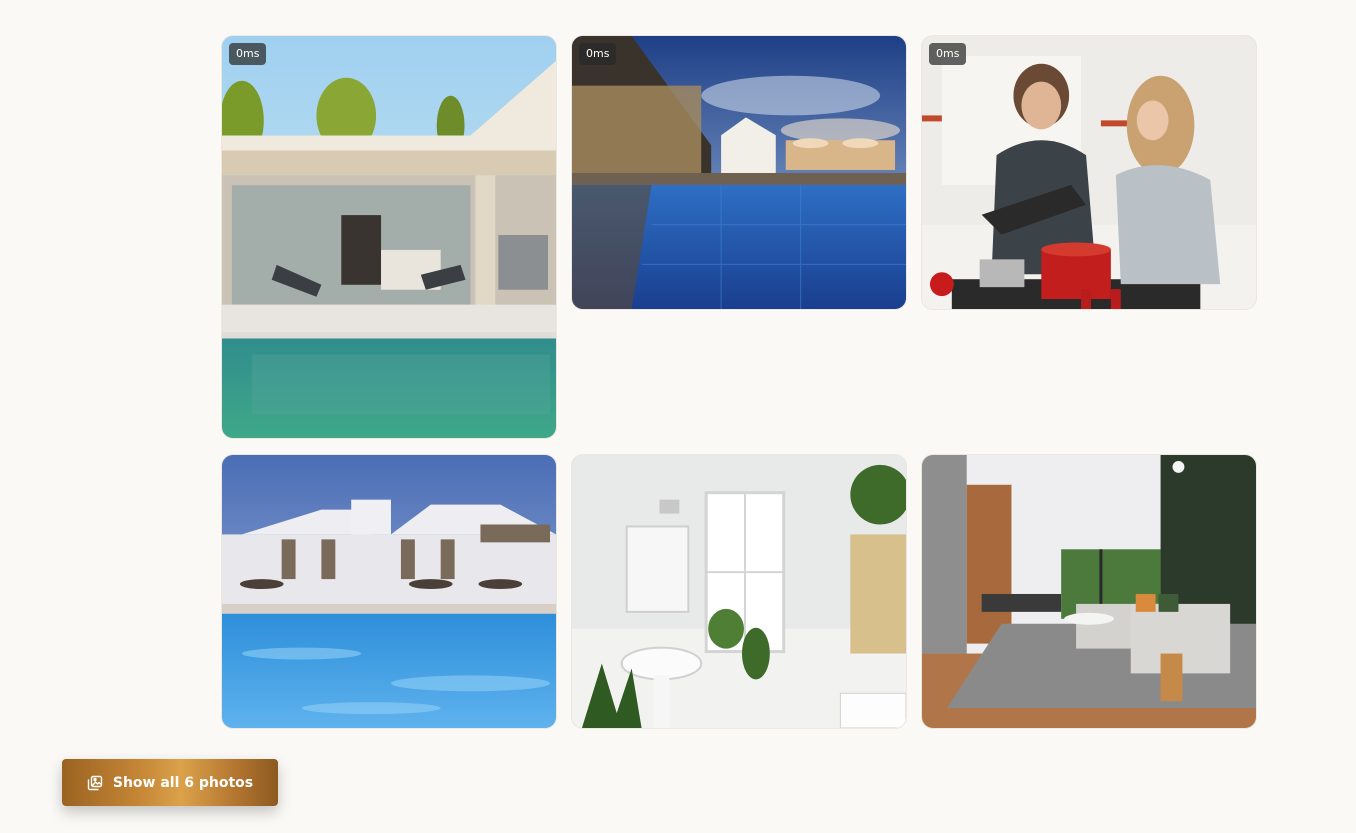 The image size is (1356, 833). I want to click on gallery-photo-resort-building, so click(389, 591).